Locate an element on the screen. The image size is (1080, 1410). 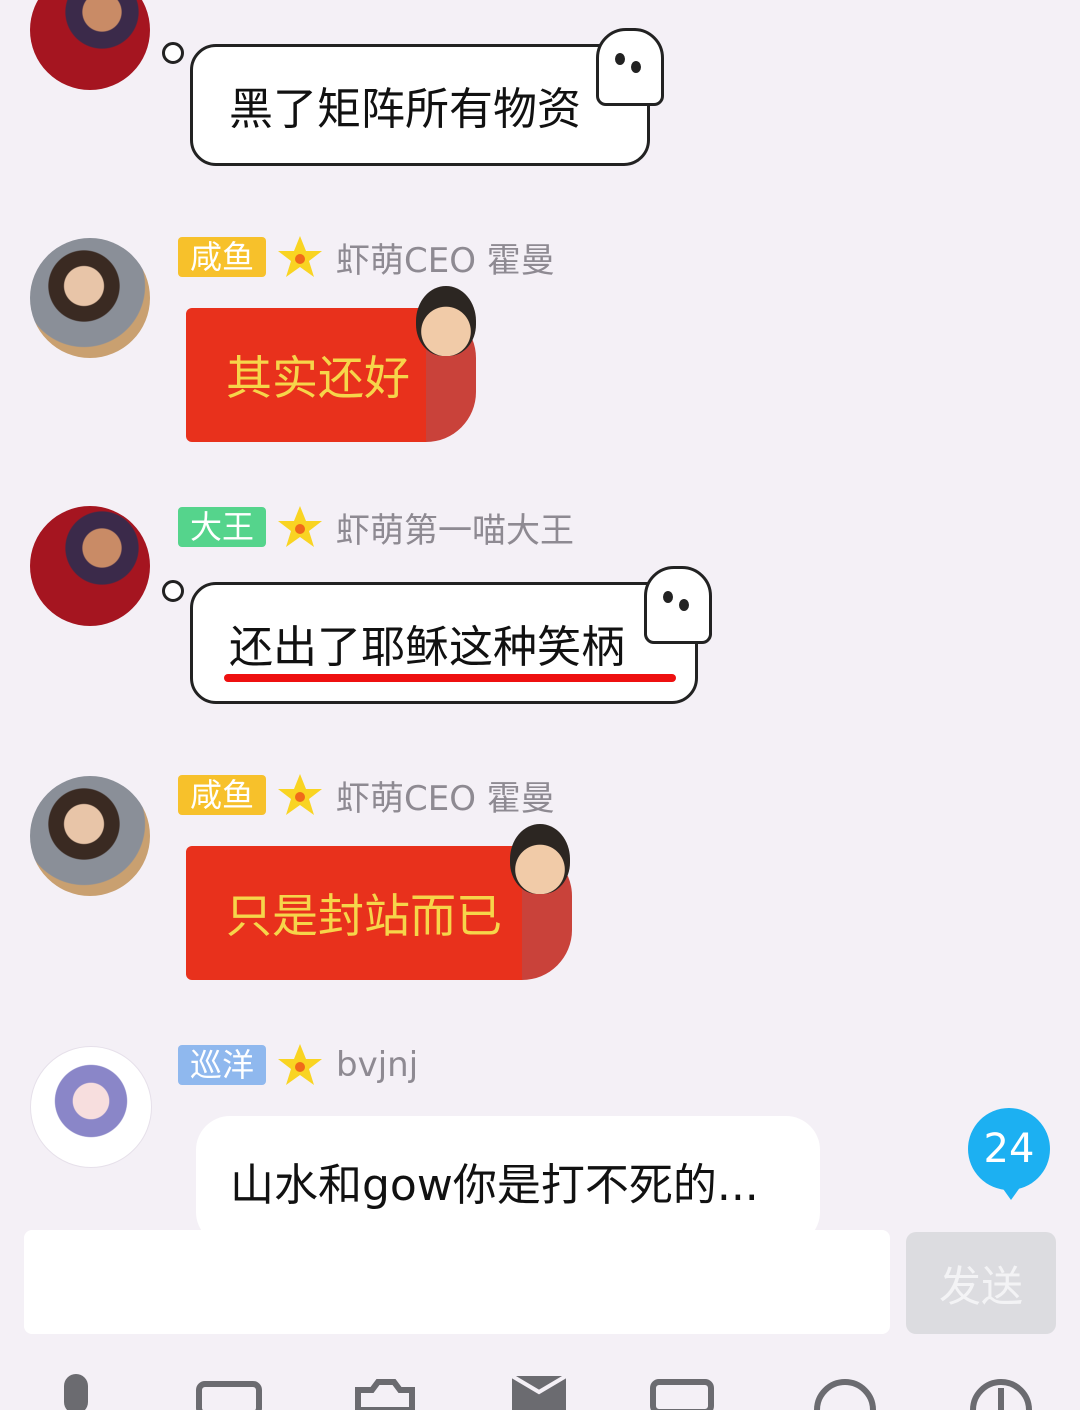
redpacket-icon is located at coordinates (539, 1390).